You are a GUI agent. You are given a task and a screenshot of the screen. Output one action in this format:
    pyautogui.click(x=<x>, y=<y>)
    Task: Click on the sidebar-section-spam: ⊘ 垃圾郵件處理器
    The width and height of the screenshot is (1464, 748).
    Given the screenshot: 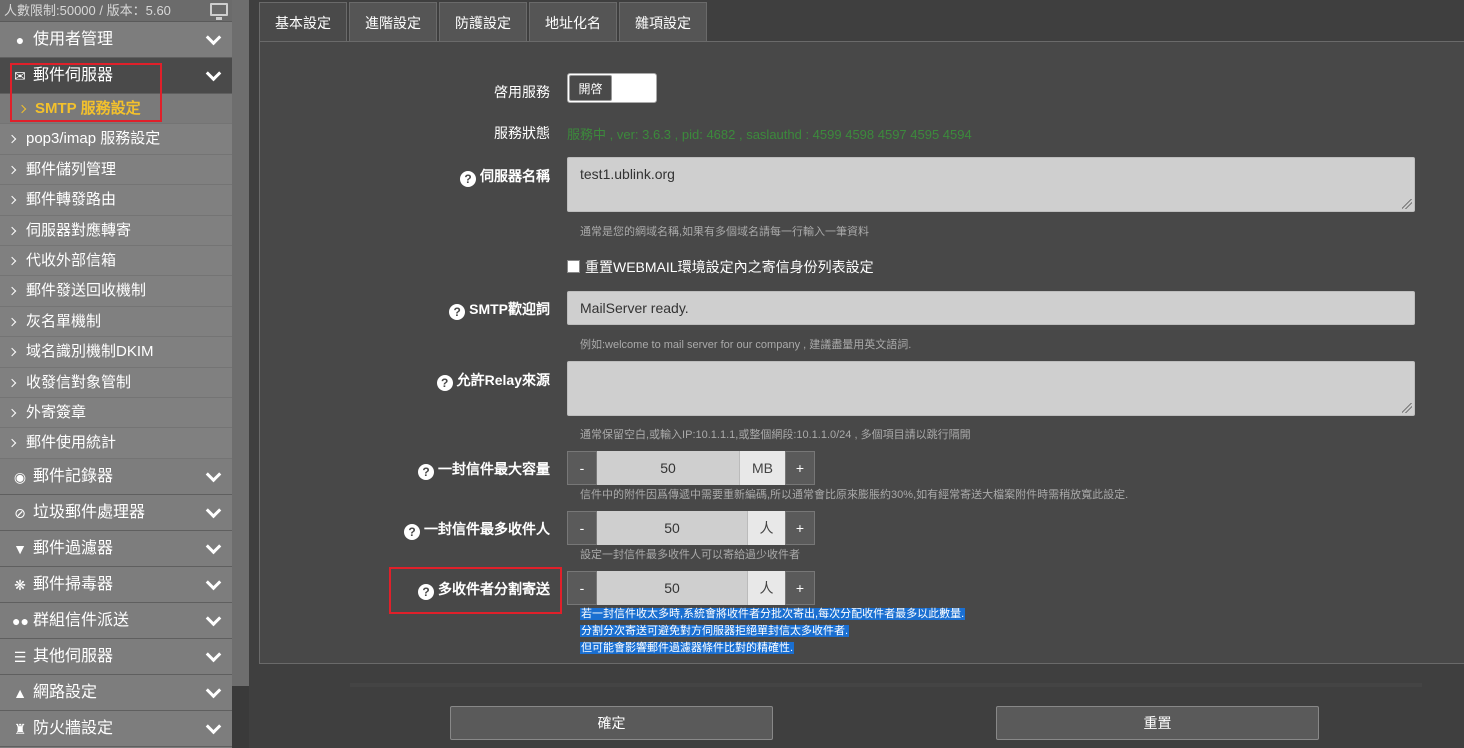 What is the action you would take?
    pyautogui.click(x=116, y=512)
    